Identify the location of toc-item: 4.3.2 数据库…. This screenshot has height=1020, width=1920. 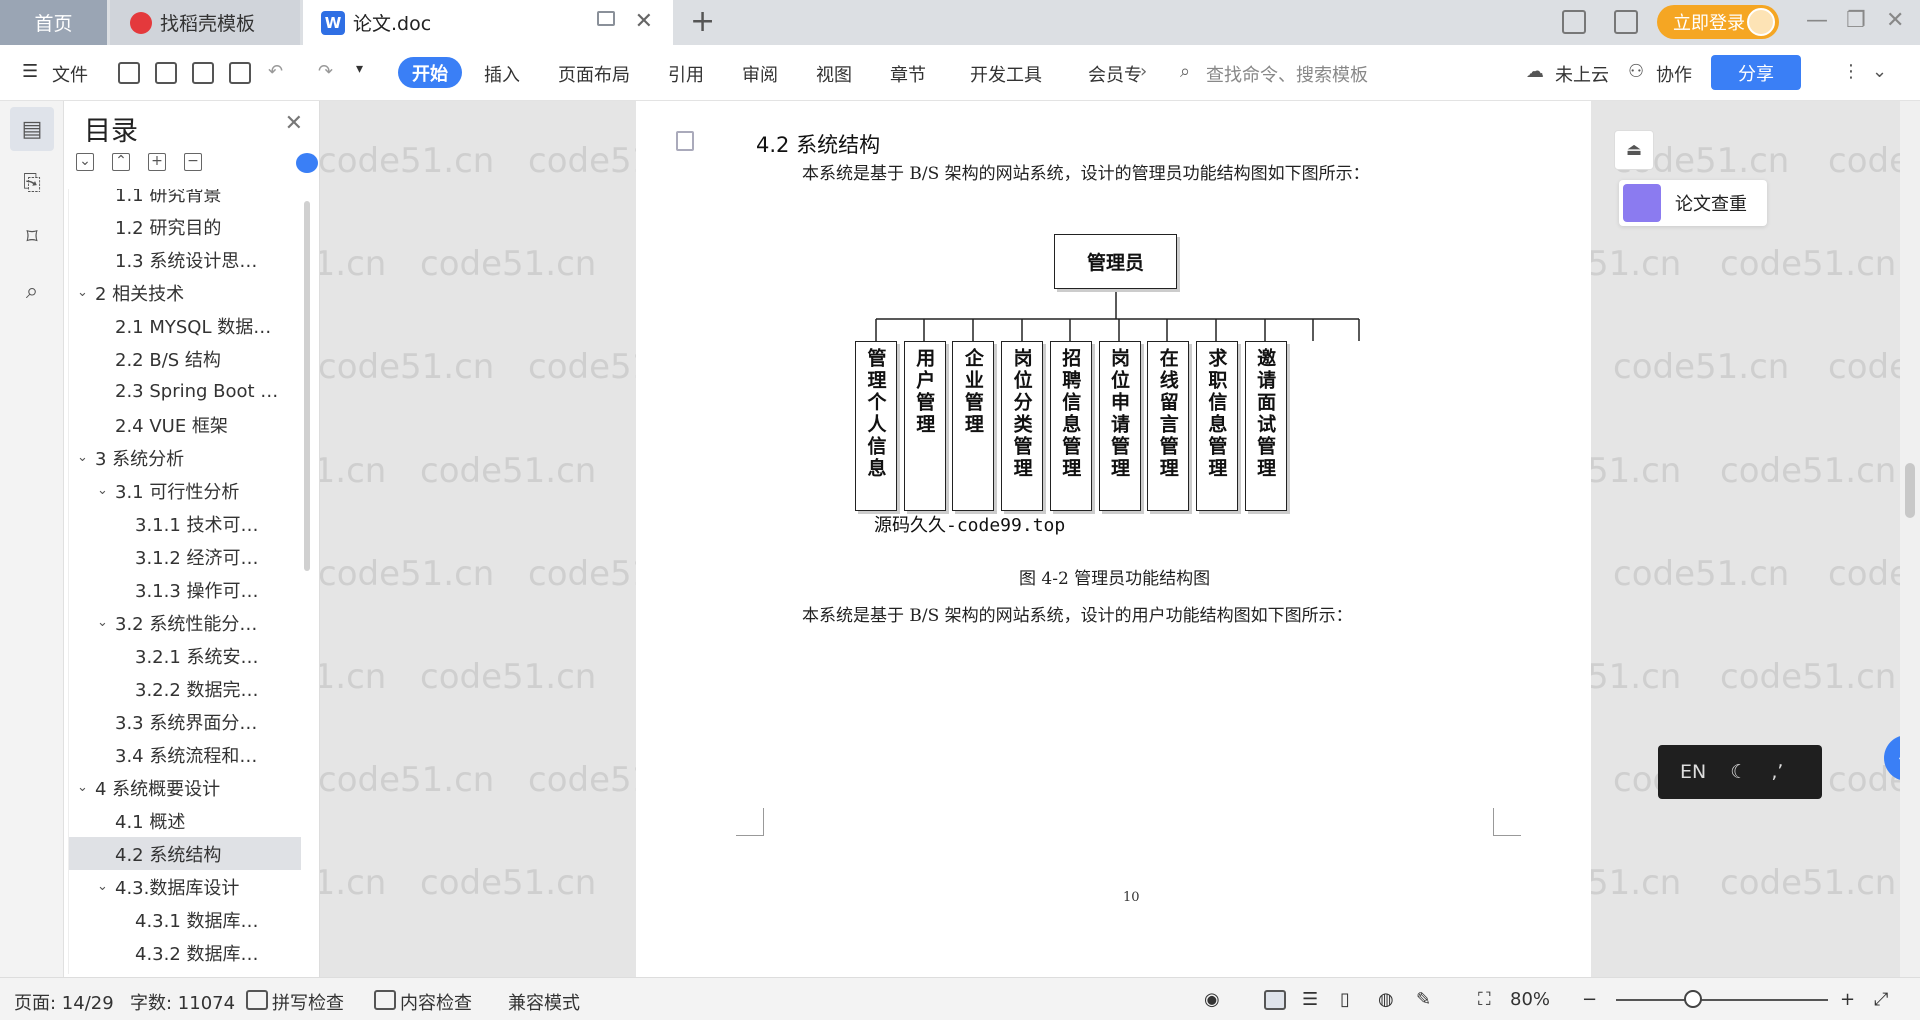
(185, 952).